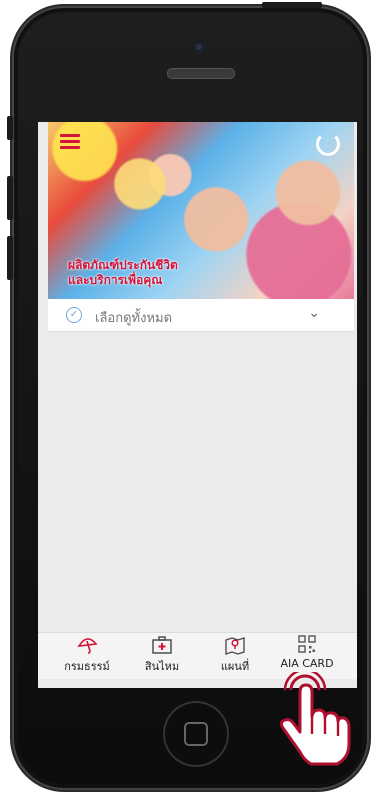 The height and width of the screenshot is (794, 381). Describe the element at coordinates (235, 646) in the screenshot. I see `map-pin-icon` at that location.